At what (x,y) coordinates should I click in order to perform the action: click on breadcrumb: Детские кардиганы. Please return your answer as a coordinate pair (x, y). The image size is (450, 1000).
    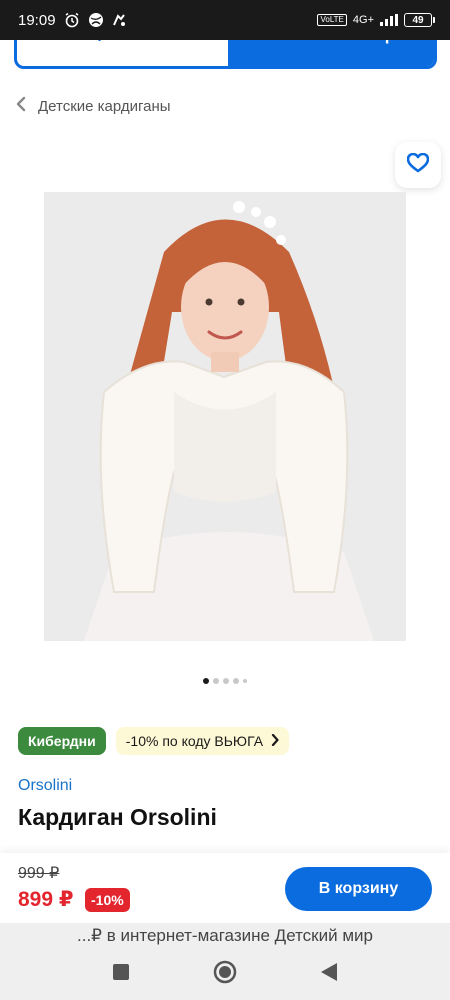
    Looking at the image, I should click on (93, 106).